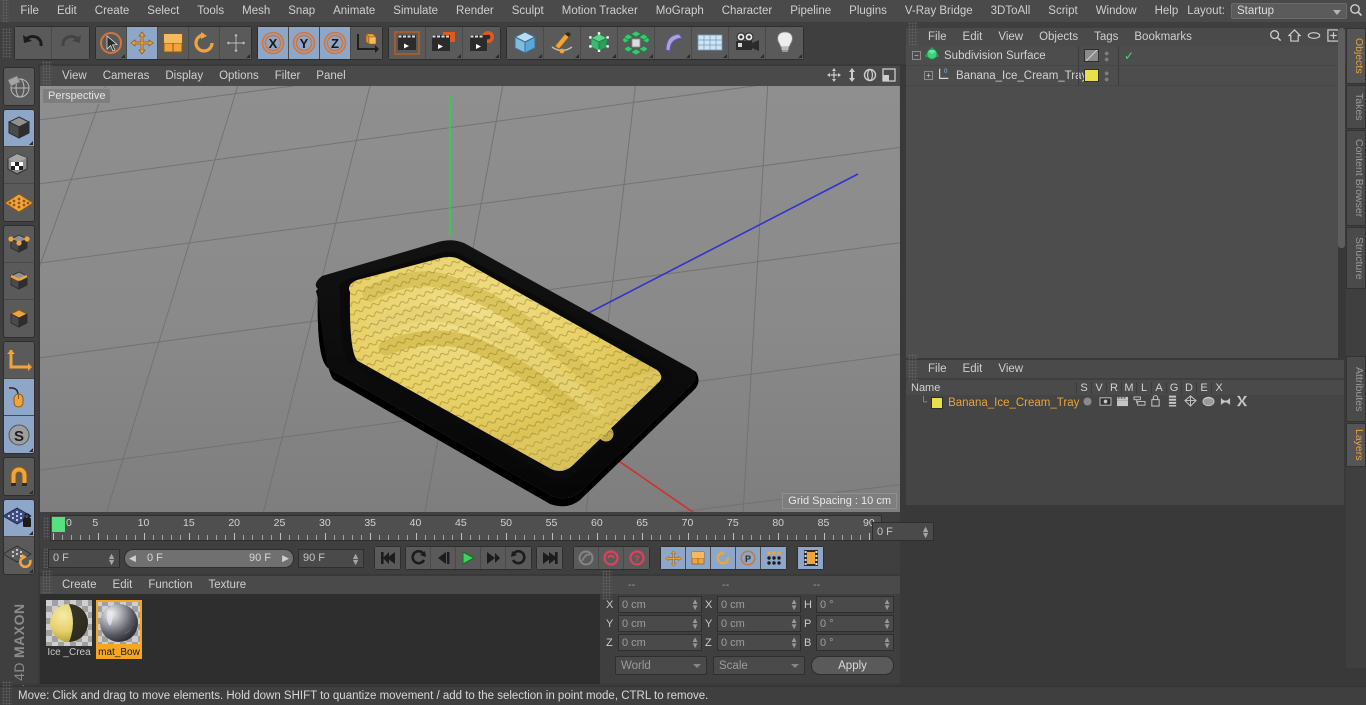 The width and height of the screenshot is (1366, 705). I want to click on menu-3dtoall: 3DToAll, so click(1011, 11).